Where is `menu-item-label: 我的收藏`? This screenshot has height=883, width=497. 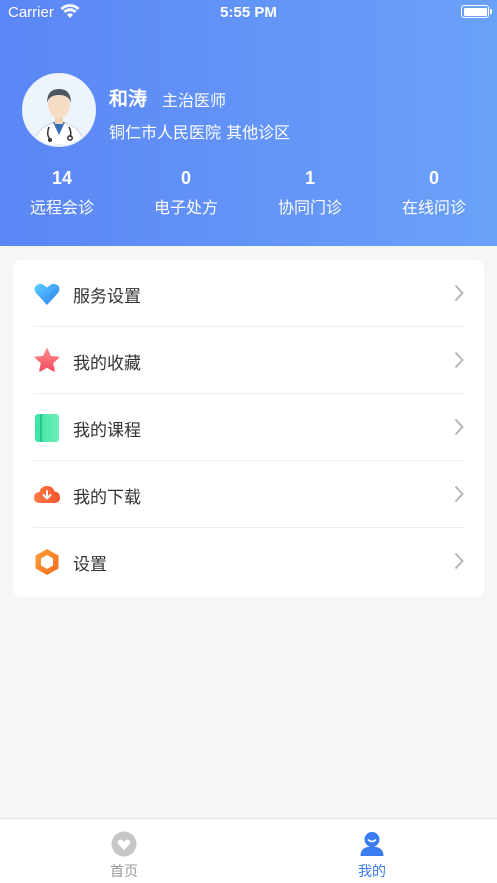
menu-item-label: 我的收藏 is located at coordinates (107, 364).